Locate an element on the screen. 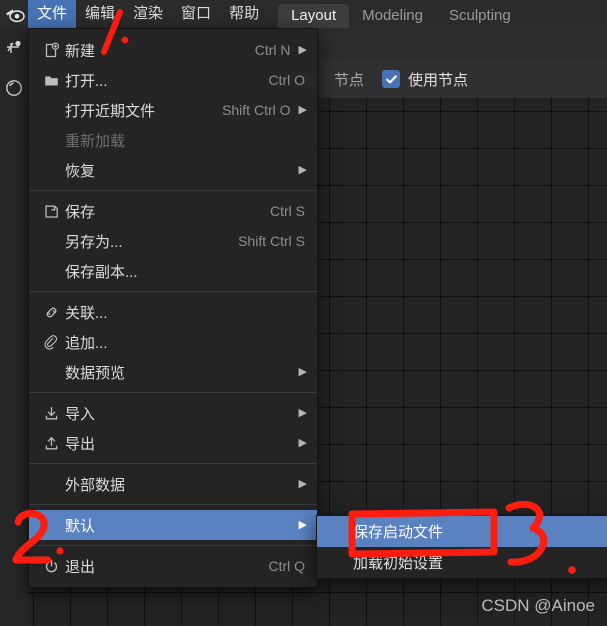  menu-item-new-shortcut: Ctrl N is located at coordinates (272, 50).